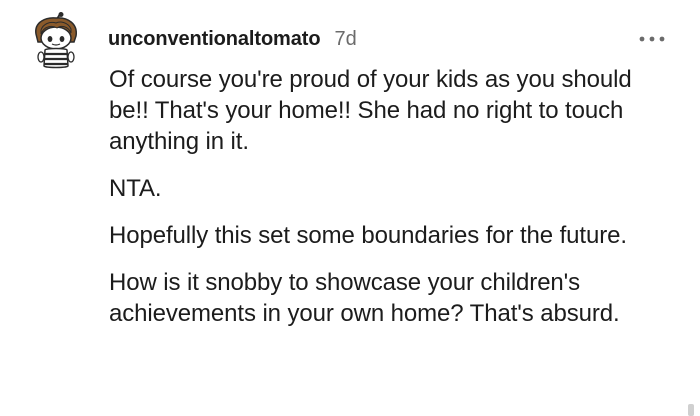  Describe the element at coordinates (214, 39) in the screenshot. I see `comment-author: unconventionaltomato` at that location.